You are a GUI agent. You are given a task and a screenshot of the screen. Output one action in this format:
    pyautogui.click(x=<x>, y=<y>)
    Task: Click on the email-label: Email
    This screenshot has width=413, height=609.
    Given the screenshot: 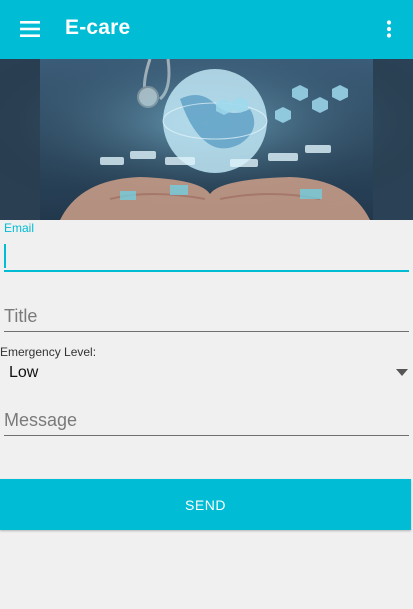 What is the action you would take?
    pyautogui.click(x=19, y=228)
    